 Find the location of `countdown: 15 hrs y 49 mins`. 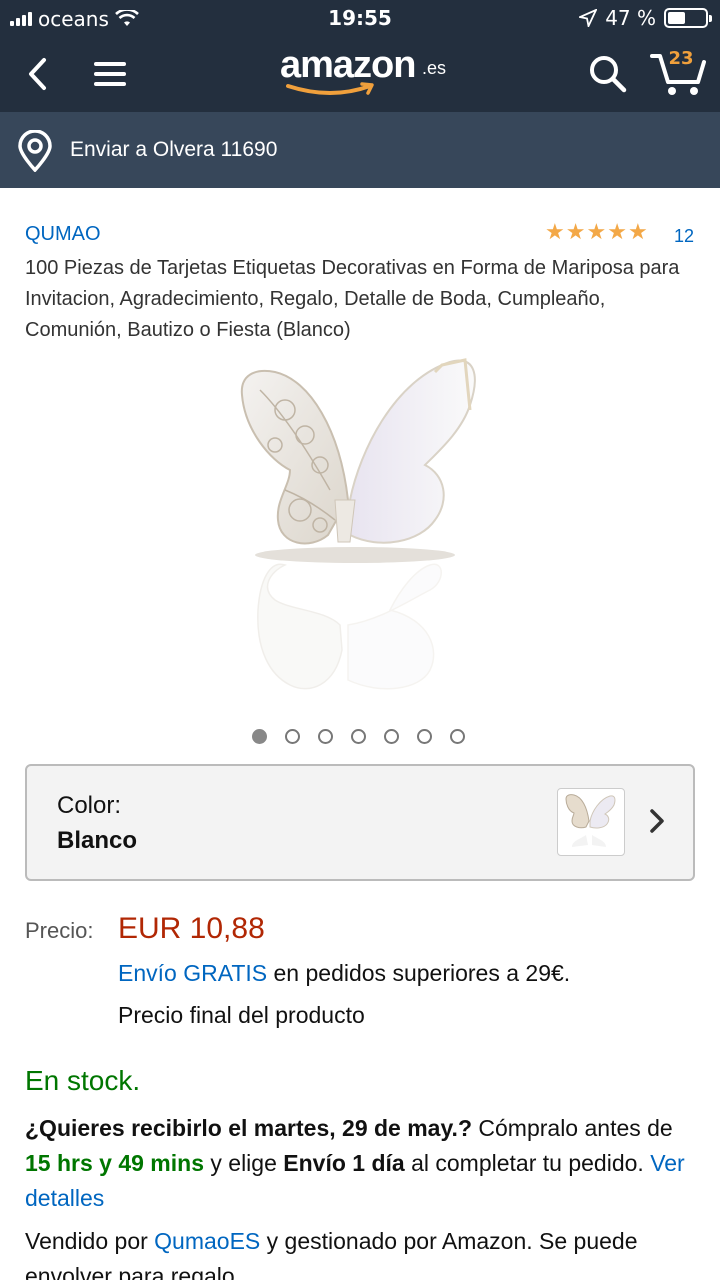

countdown: 15 hrs y 49 mins is located at coordinates (114, 1163).